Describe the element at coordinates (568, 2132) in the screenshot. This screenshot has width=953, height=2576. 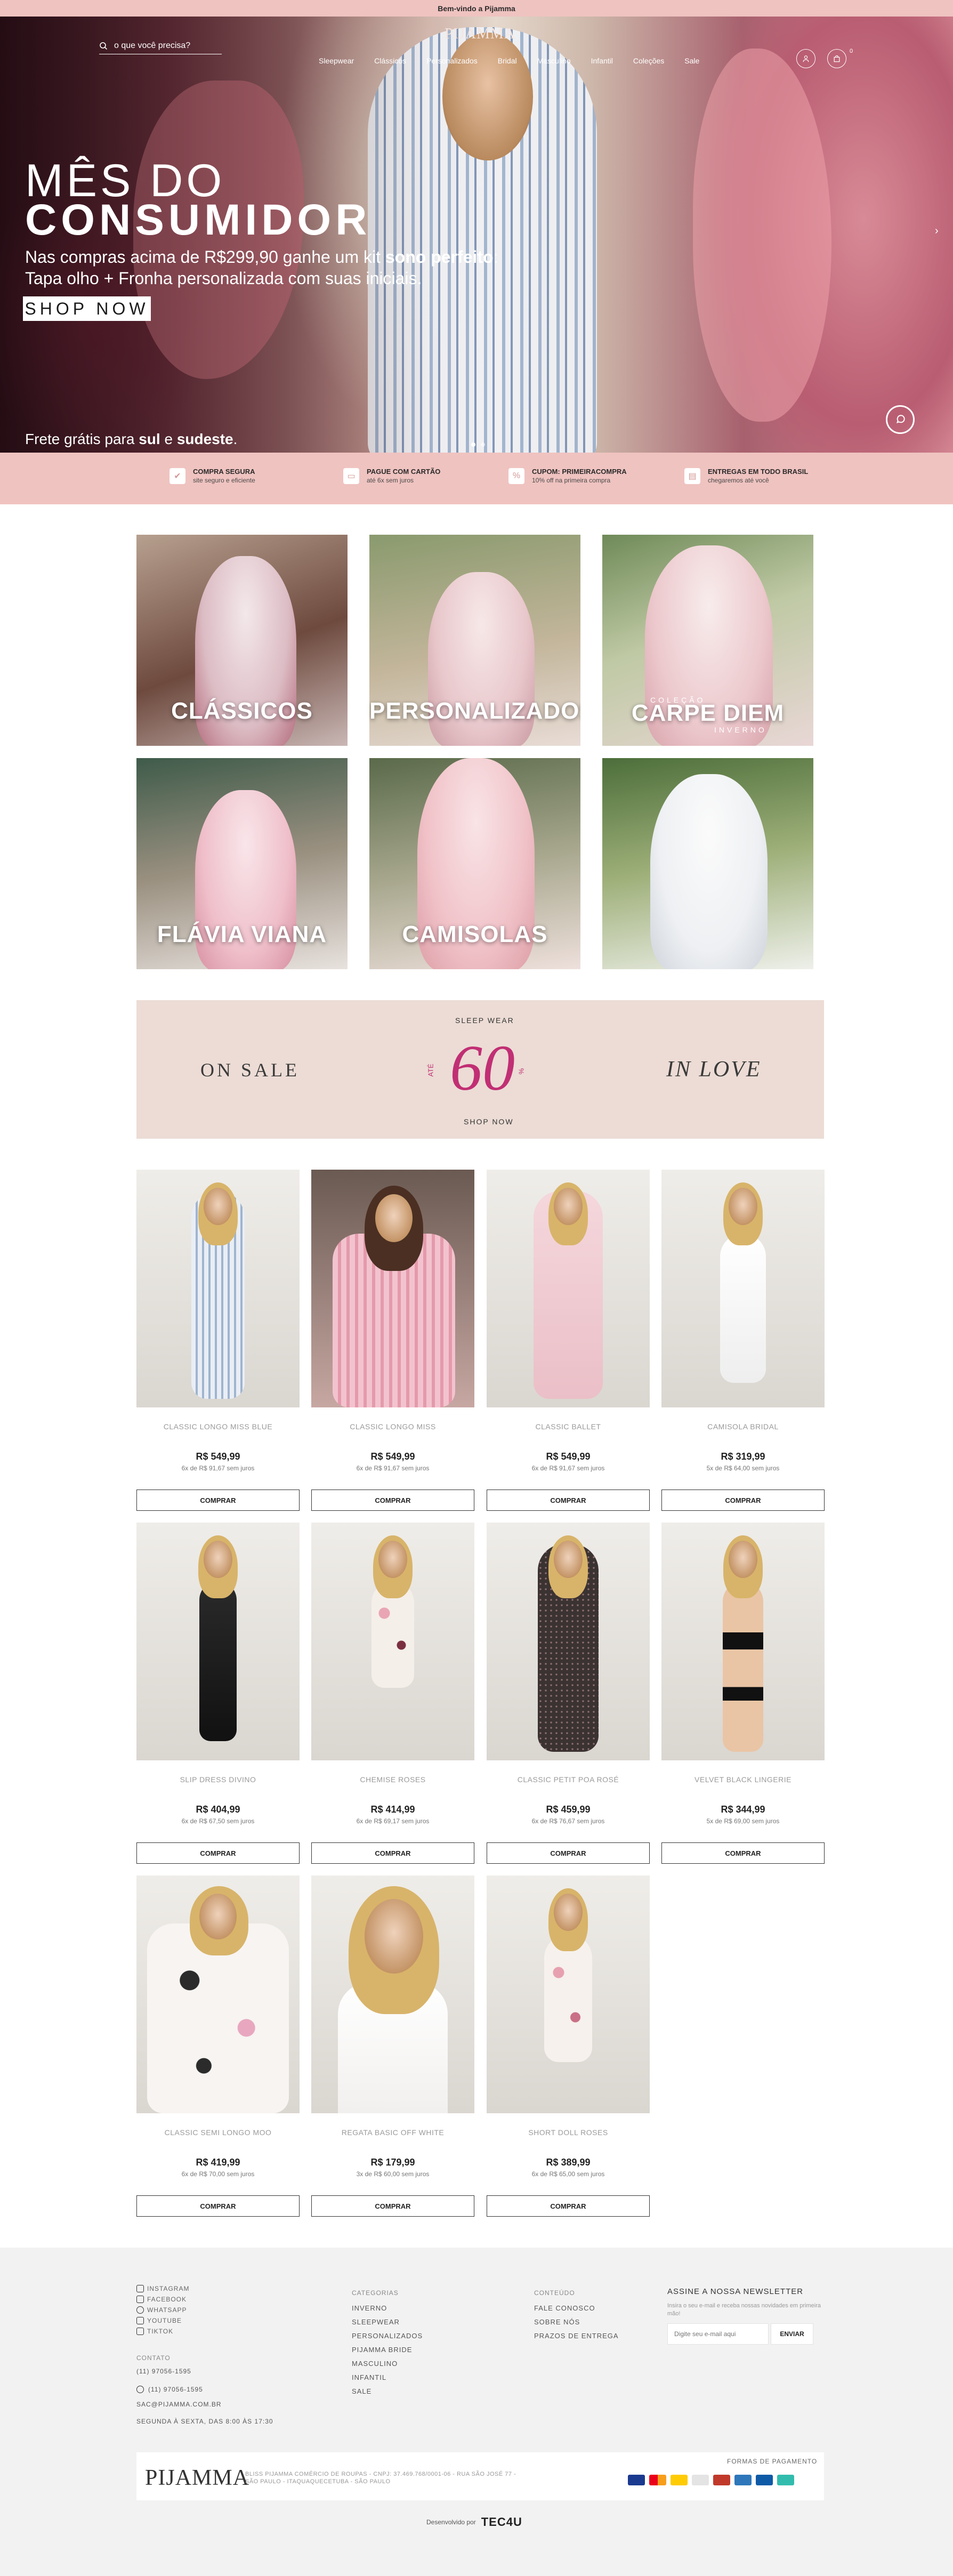
I see `product-name: SHORT DOLL ROSES` at that location.